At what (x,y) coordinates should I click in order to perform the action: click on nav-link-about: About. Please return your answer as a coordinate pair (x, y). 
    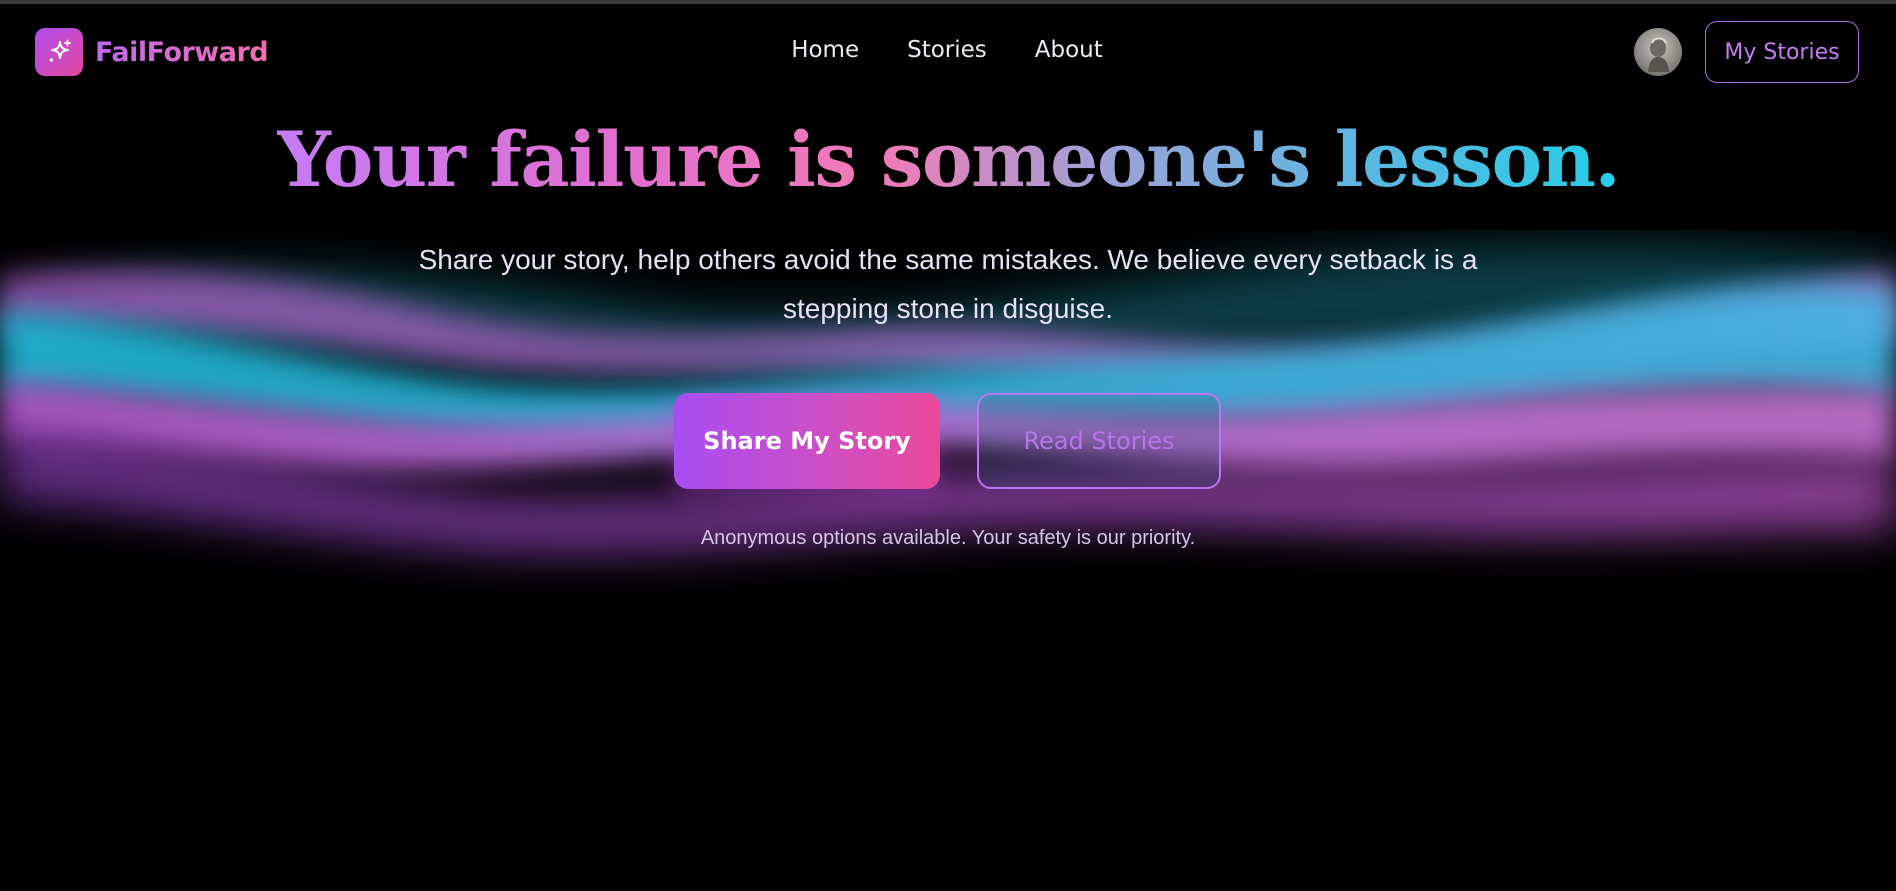
    Looking at the image, I should click on (1069, 50).